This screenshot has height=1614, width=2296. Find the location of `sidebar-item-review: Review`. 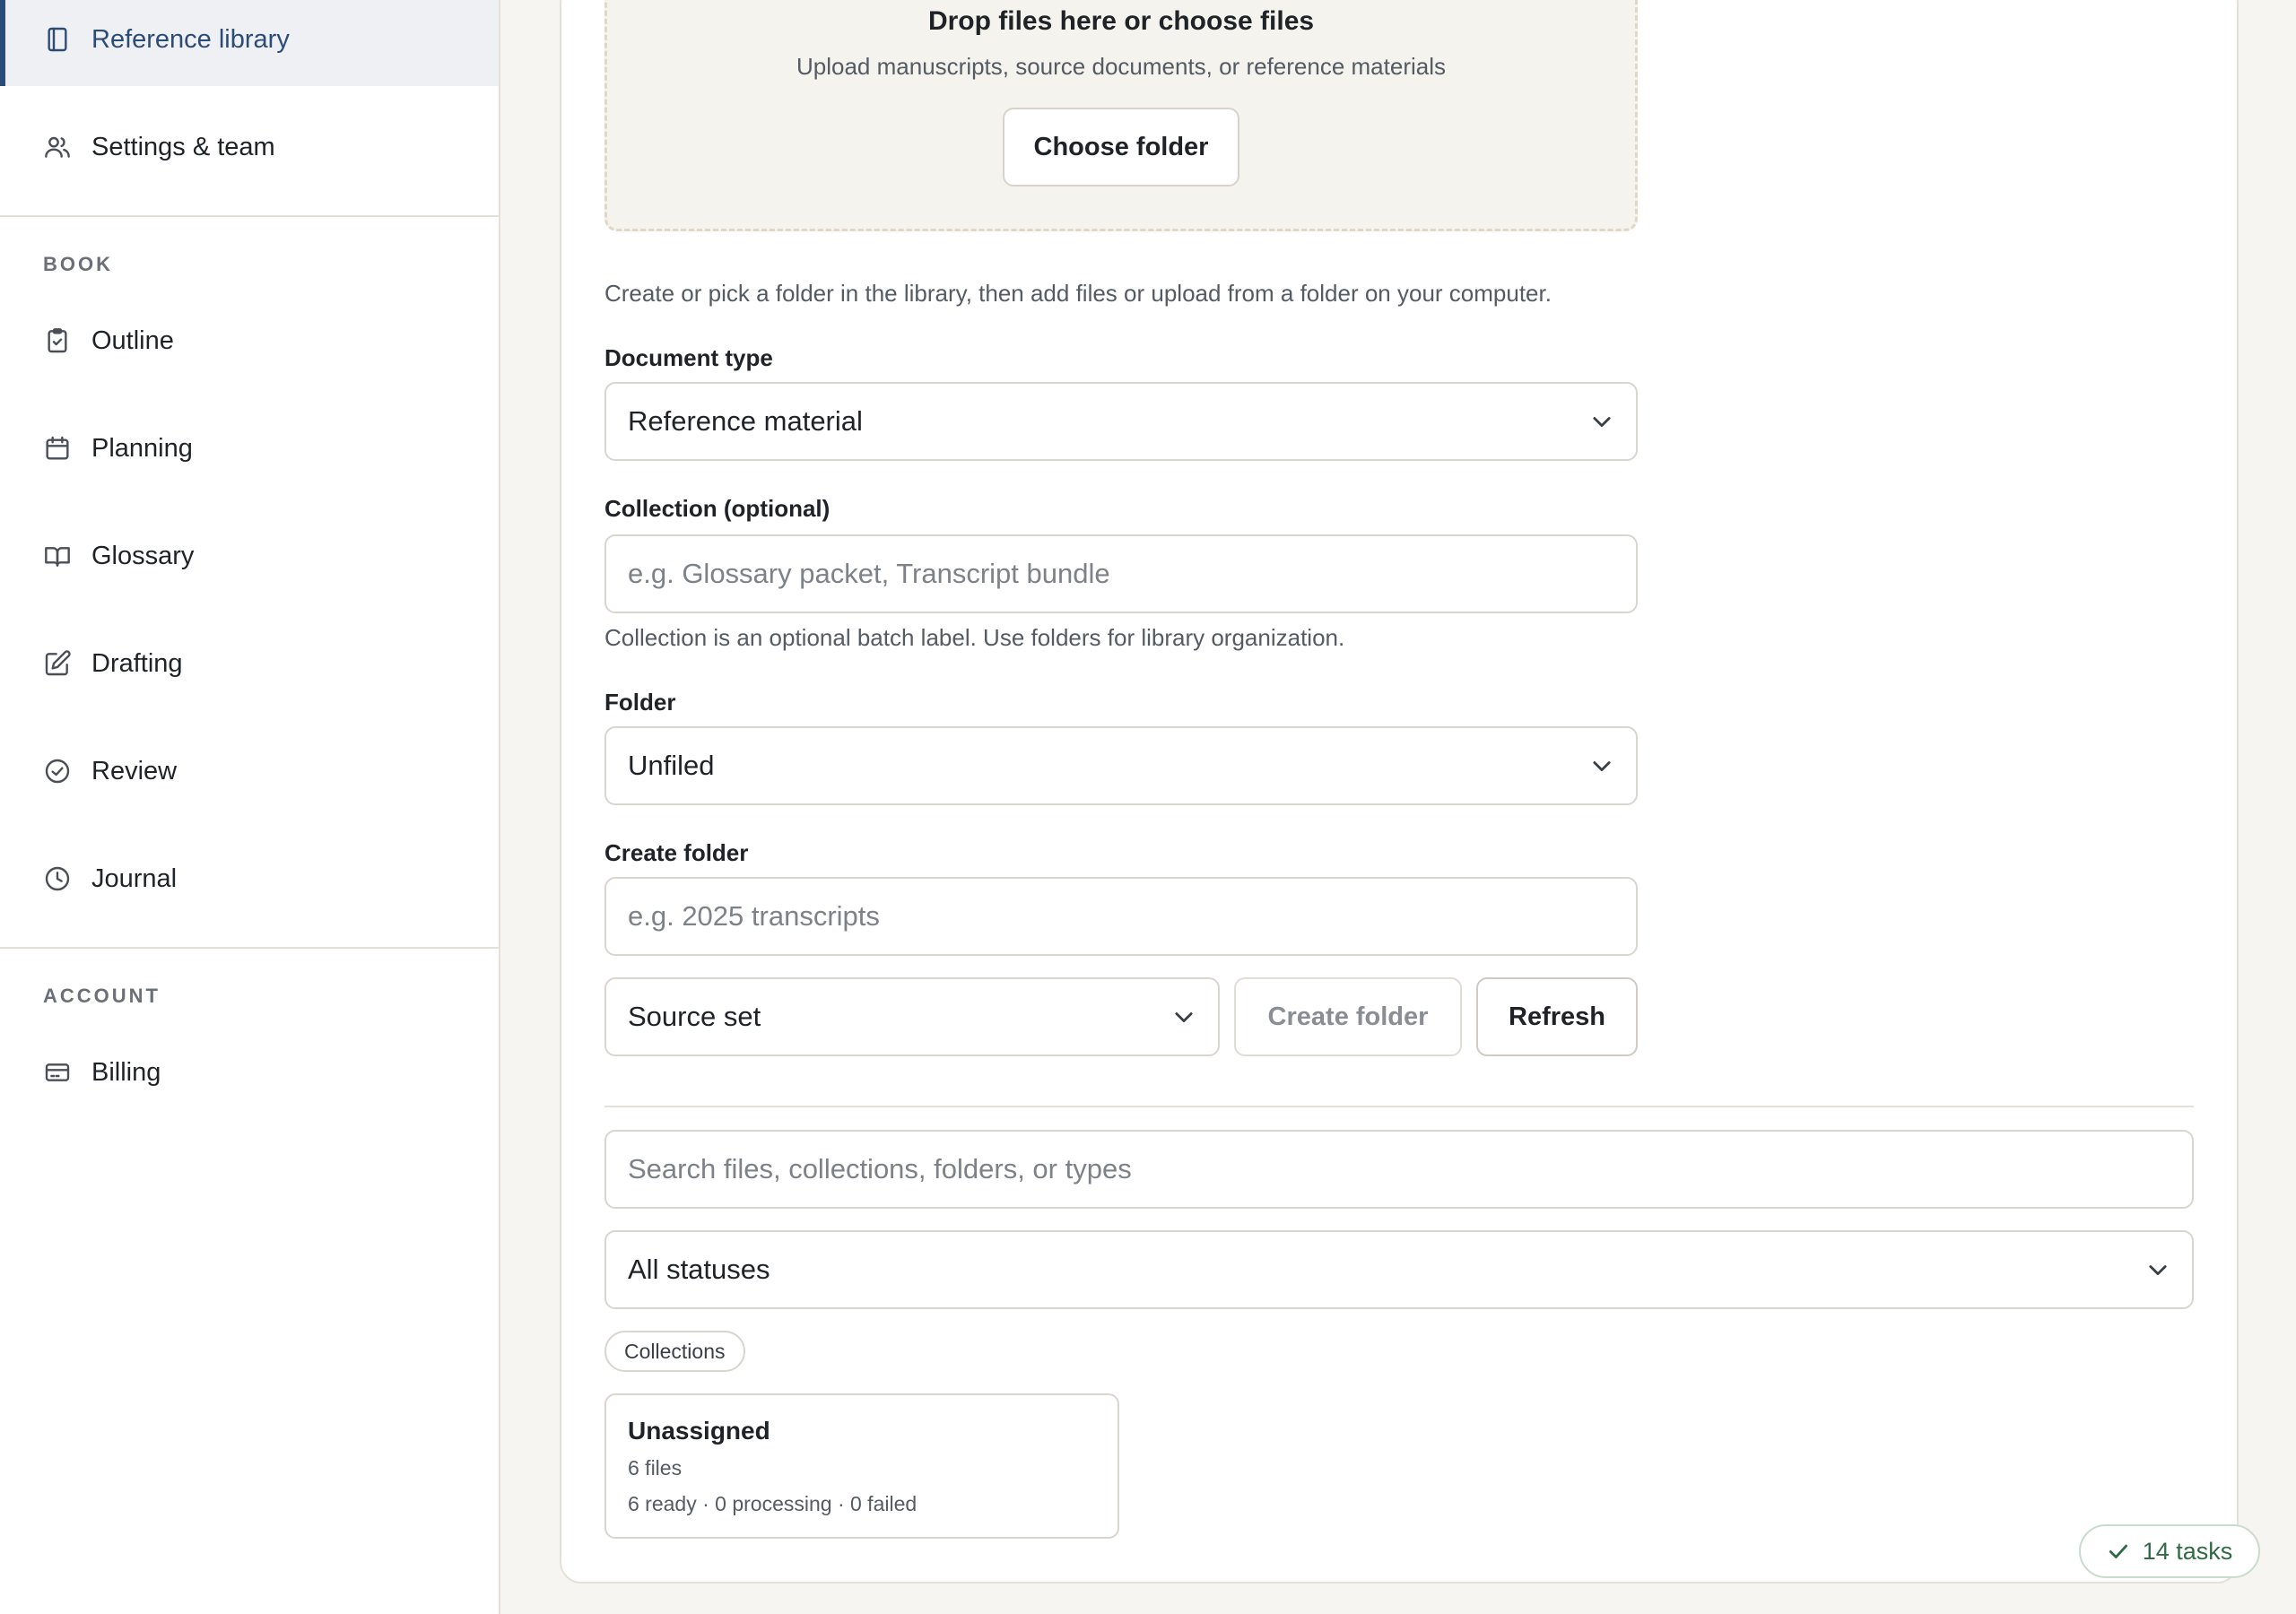

sidebar-item-review: Review is located at coordinates (249, 771).